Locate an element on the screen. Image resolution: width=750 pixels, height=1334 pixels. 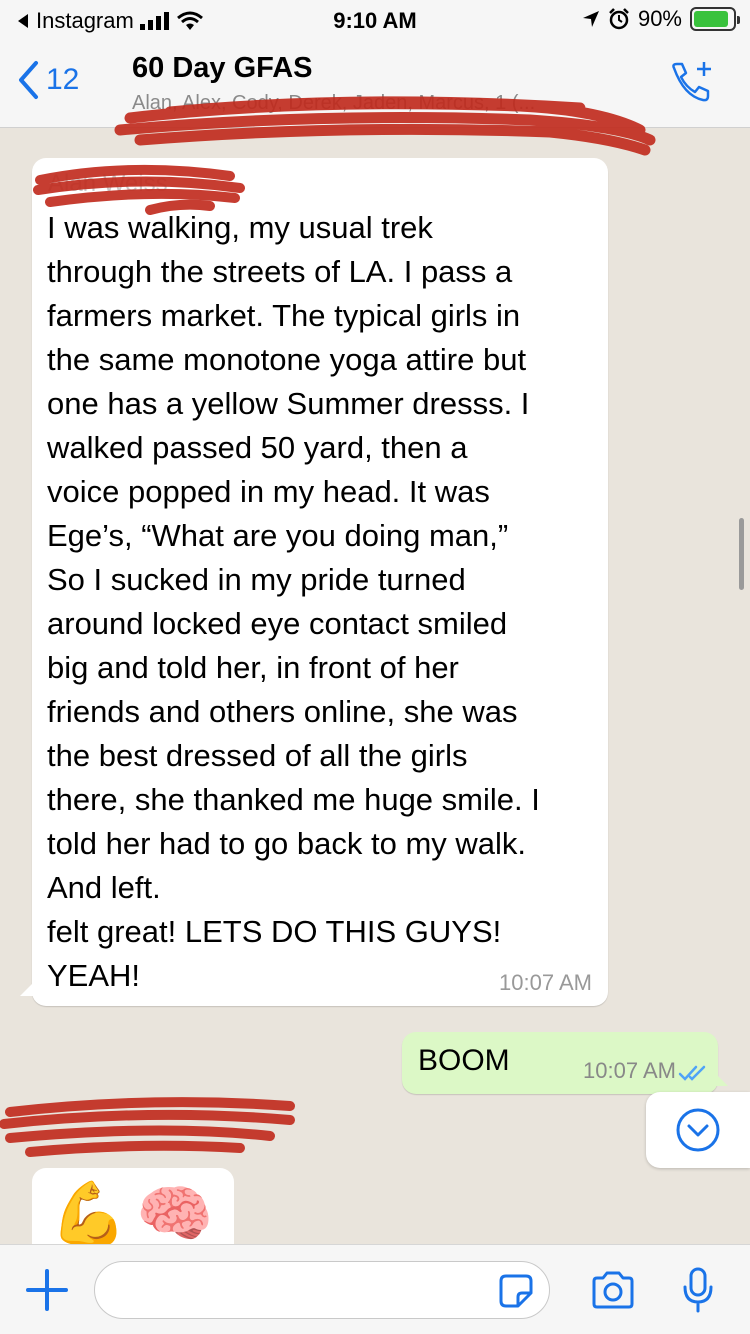
sticker-icon is located at coordinates (516, 1291).